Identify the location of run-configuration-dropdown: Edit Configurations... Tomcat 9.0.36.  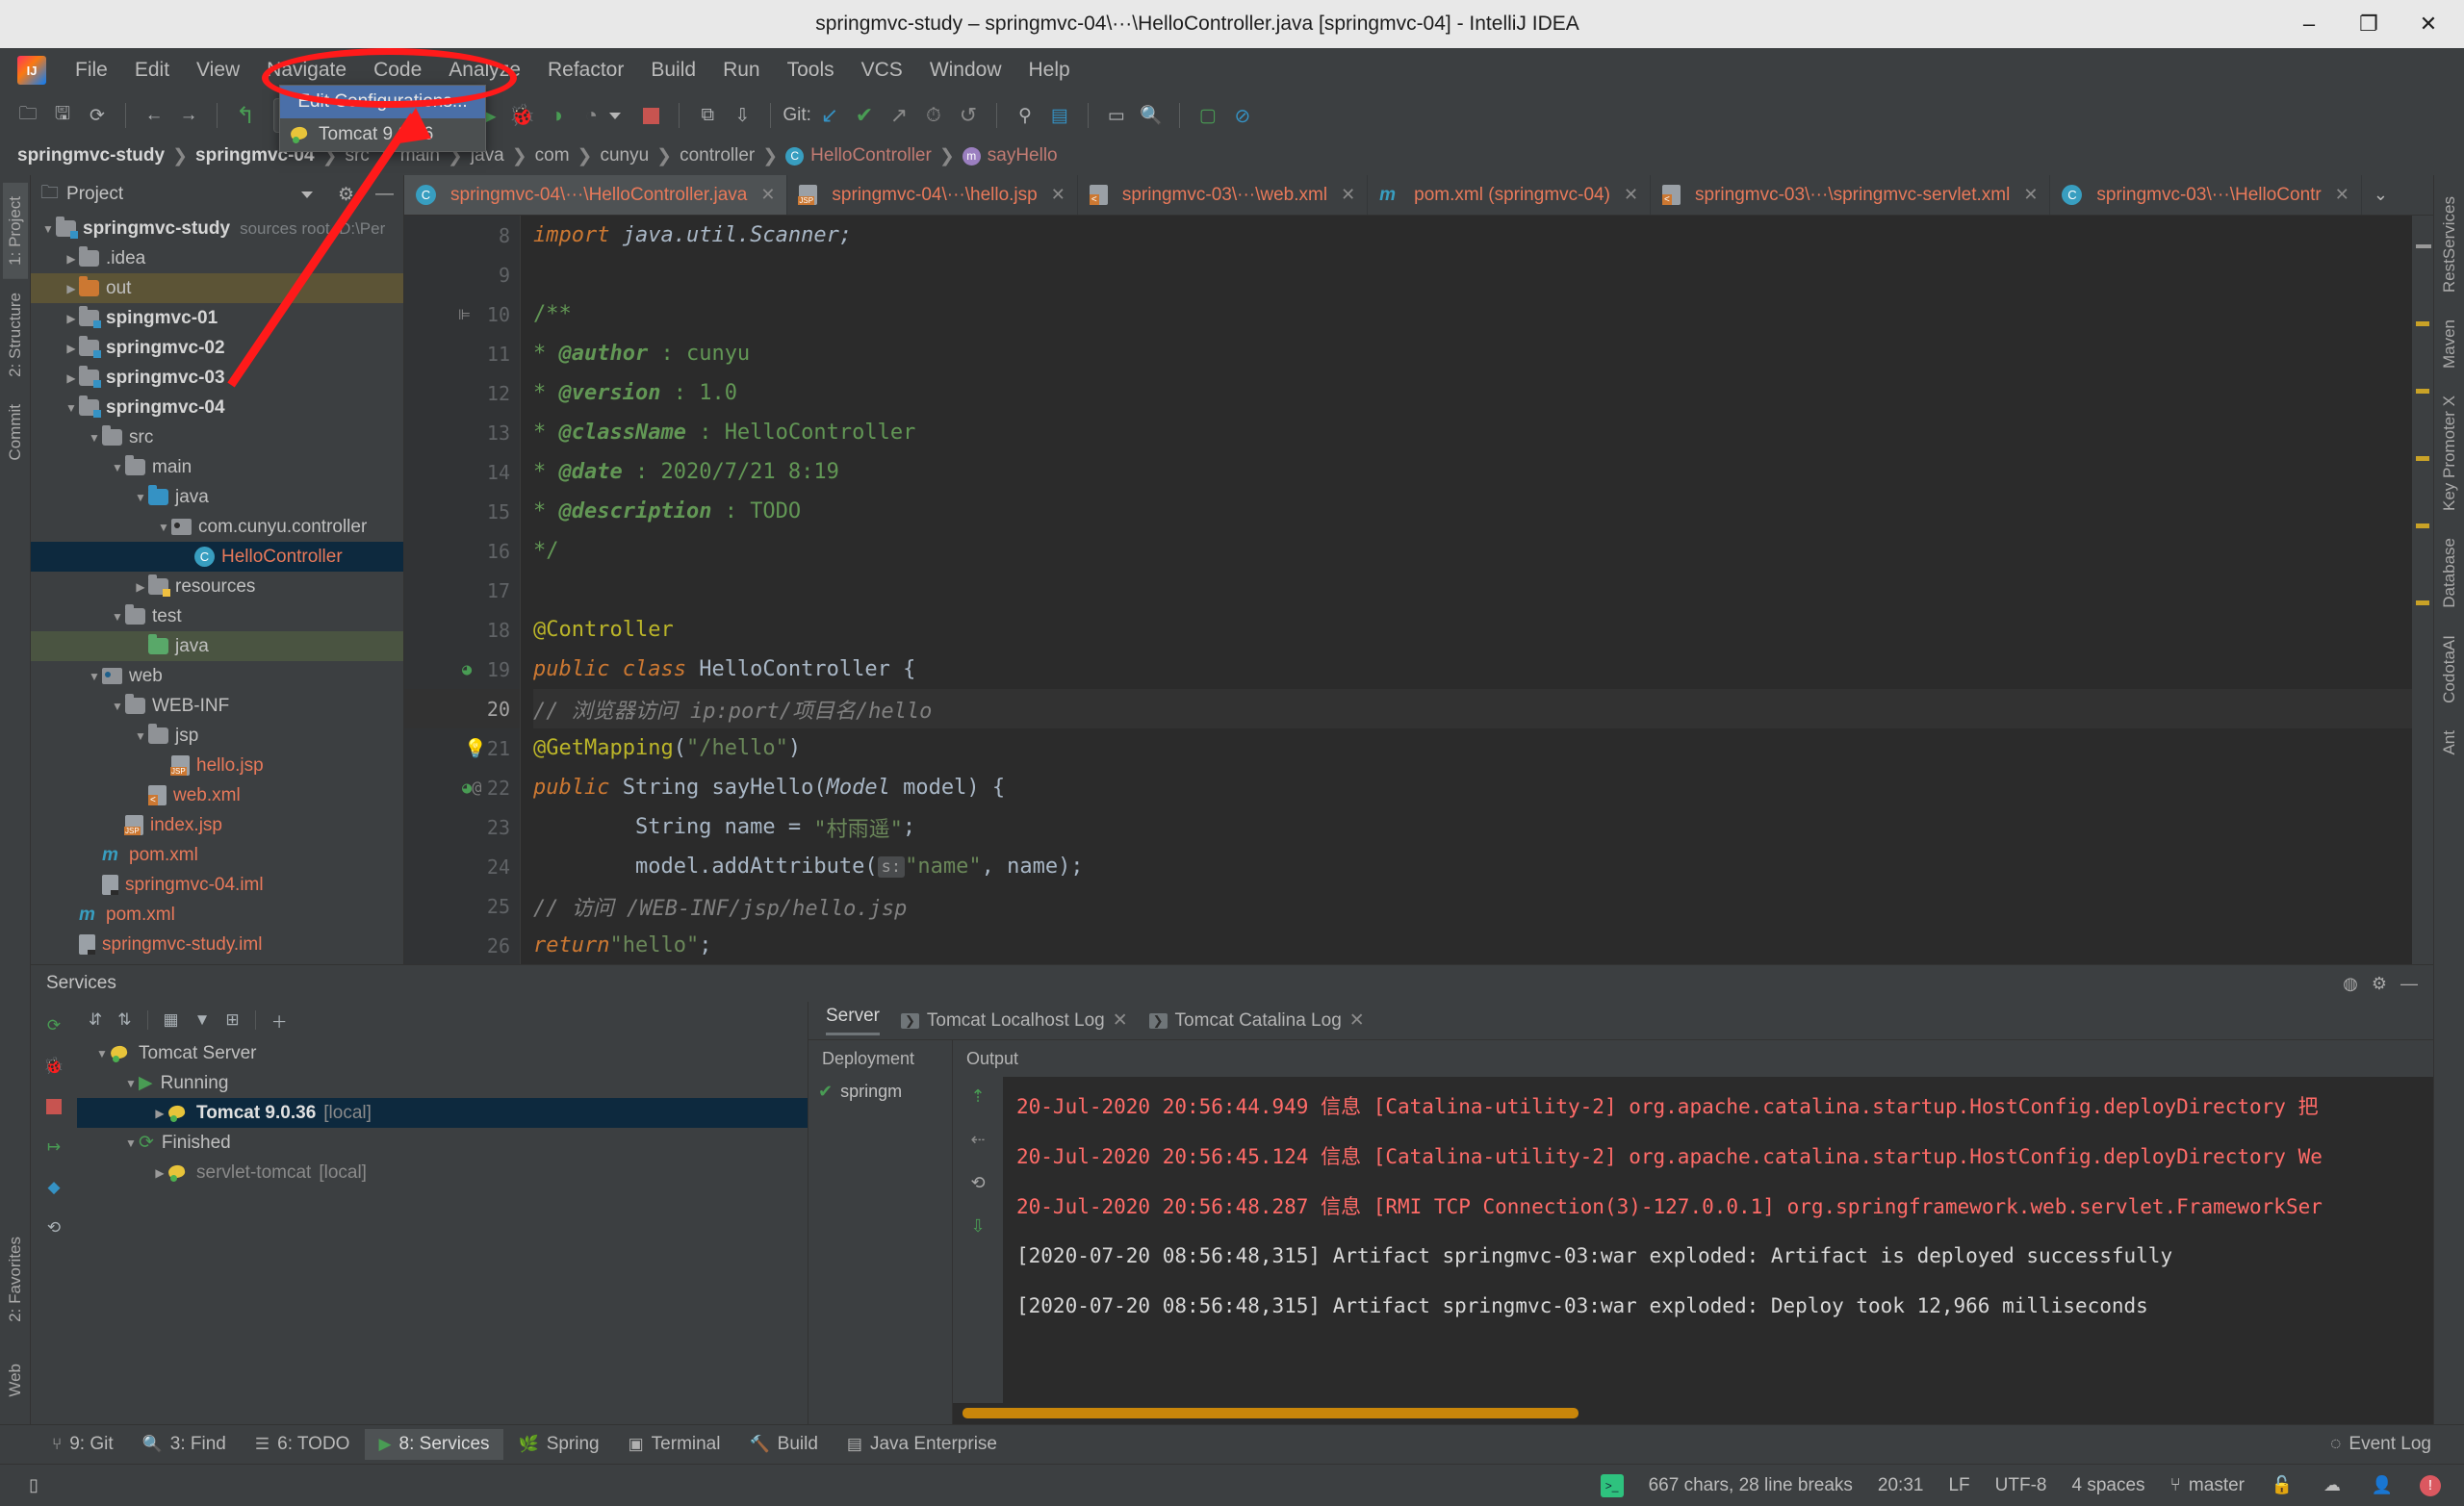
(382, 118).